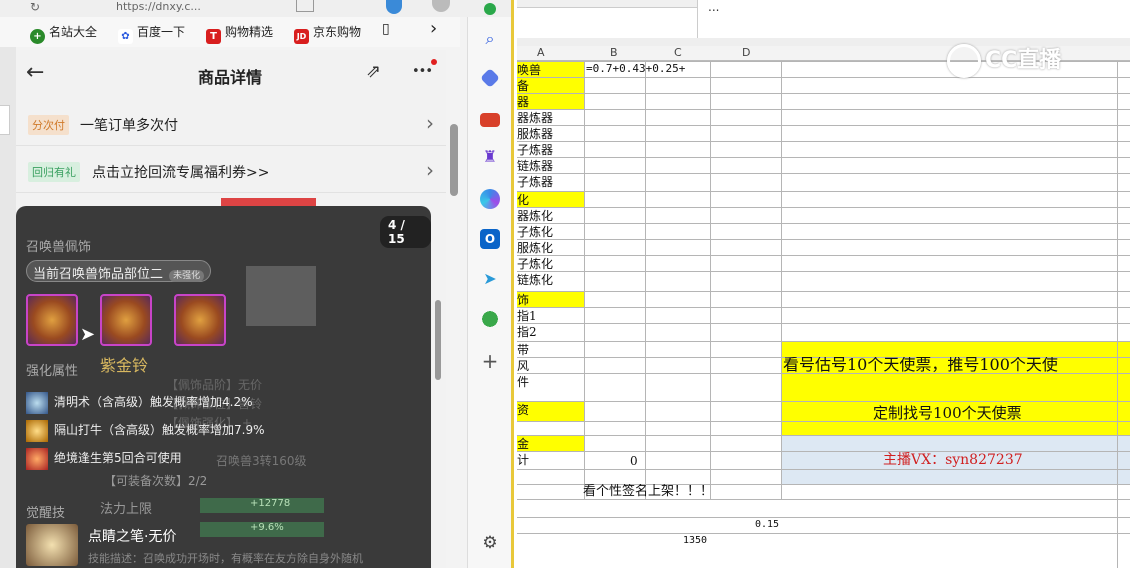 This screenshot has width=1130, height=568. What do you see at coordinates (678, 52) in the screenshot?
I see `col-header-c: C` at bounding box center [678, 52].